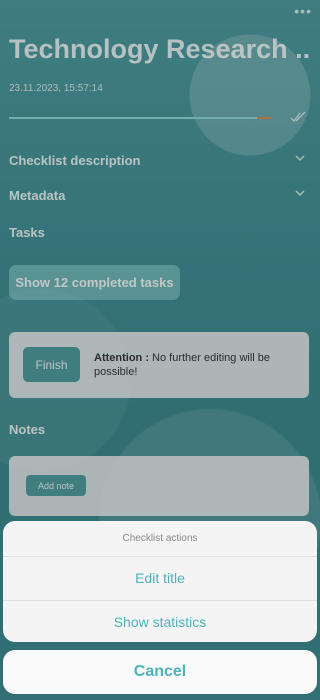 Image resolution: width=320 pixels, height=700 pixels. I want to click on action-sheet-title: Checklist actions, so click(160, 539).